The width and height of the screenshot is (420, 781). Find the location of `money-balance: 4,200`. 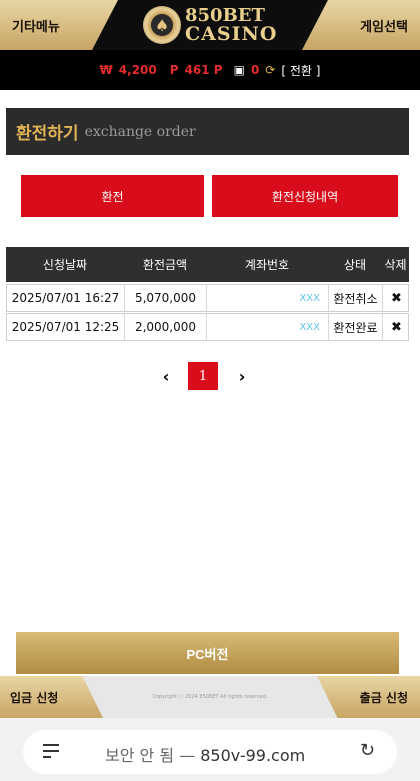

money-balance: 4,200 is located at coordinates (137, 70).